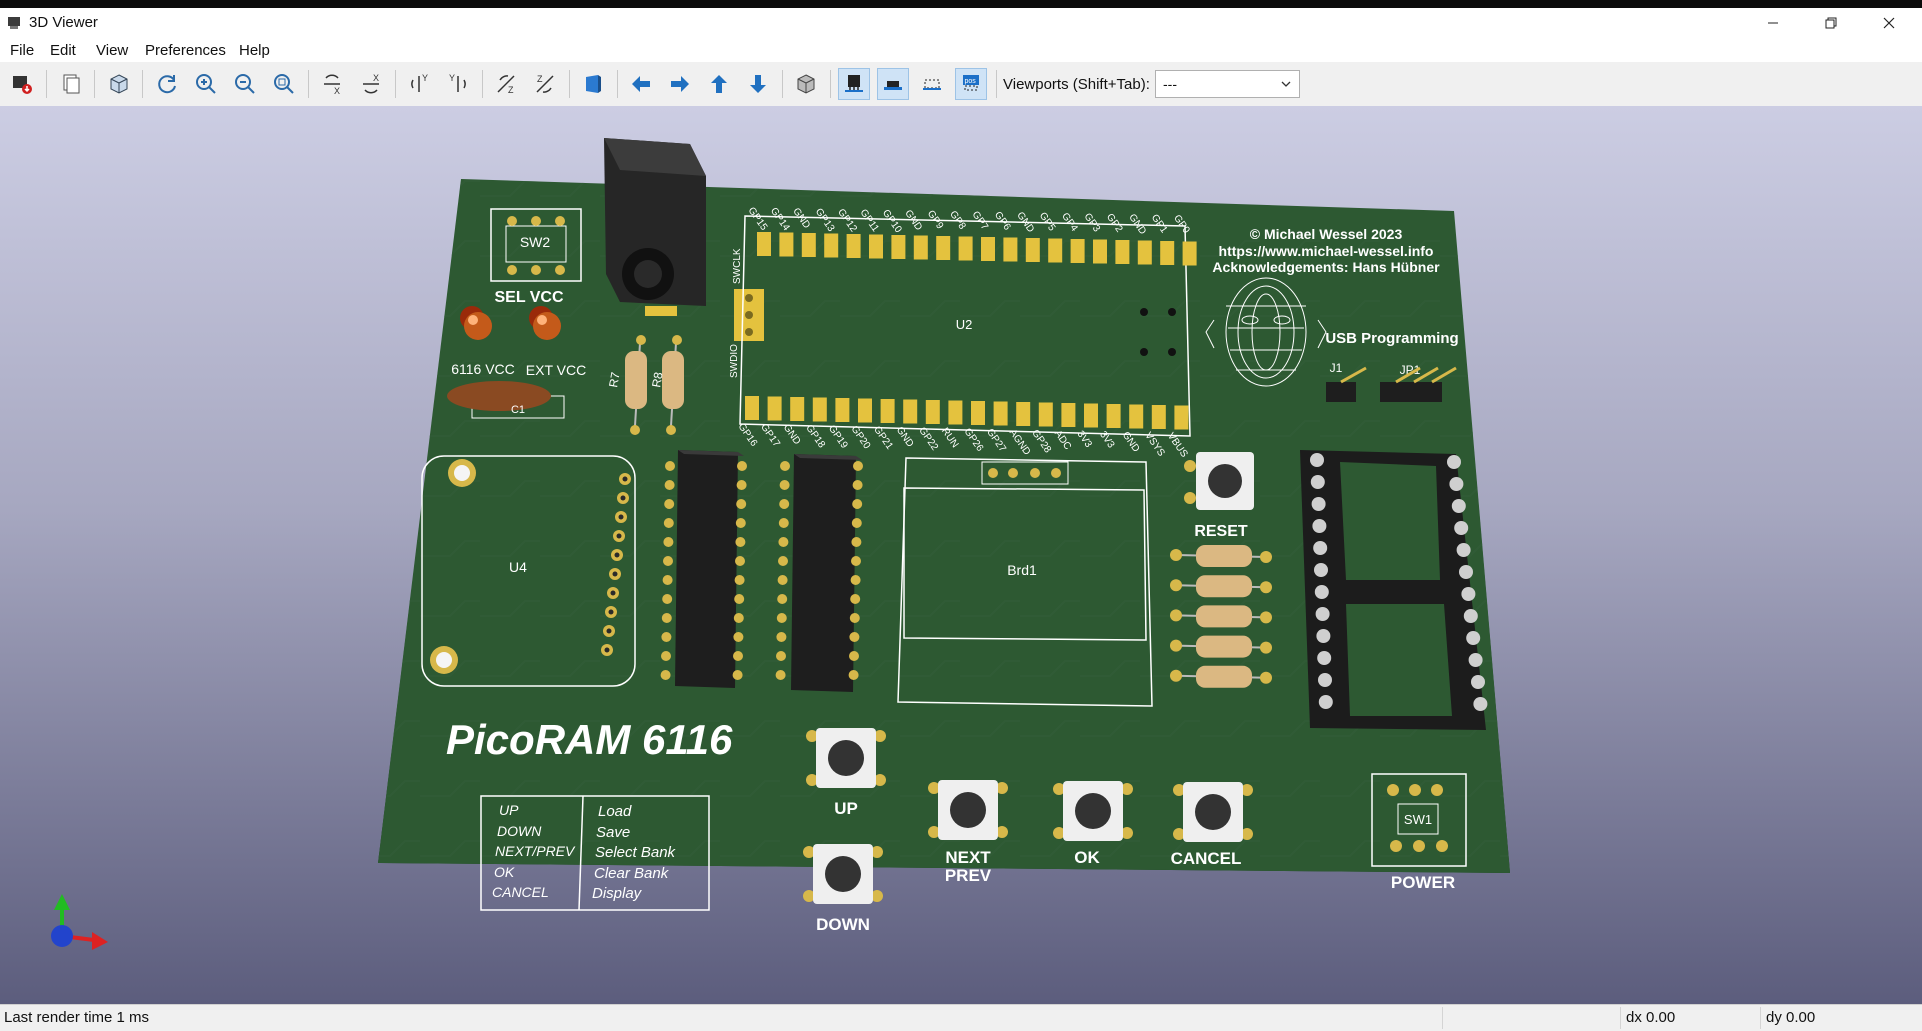 This screenshot has width=1922, height=1031. Describe the element at coordinates (185, 50) in the screenshot. I see `menu-preferences: Preferences` at that location.